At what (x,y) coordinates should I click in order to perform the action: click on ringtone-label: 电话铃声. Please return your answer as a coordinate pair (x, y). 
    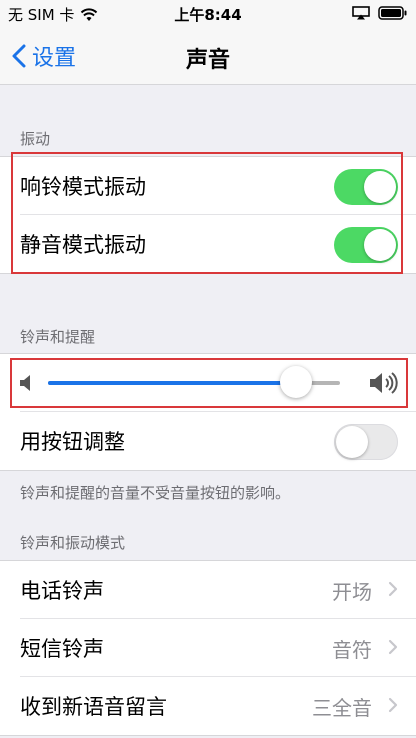
    Looking at the image, I should click on (62, 591).